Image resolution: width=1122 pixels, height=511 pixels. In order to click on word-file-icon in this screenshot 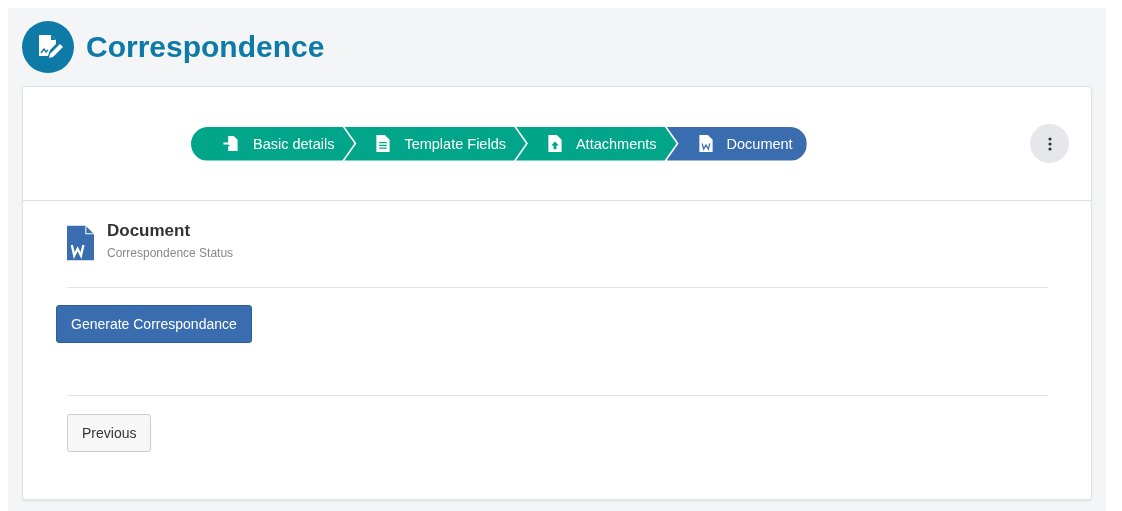, I will do `click(705, 143)`.